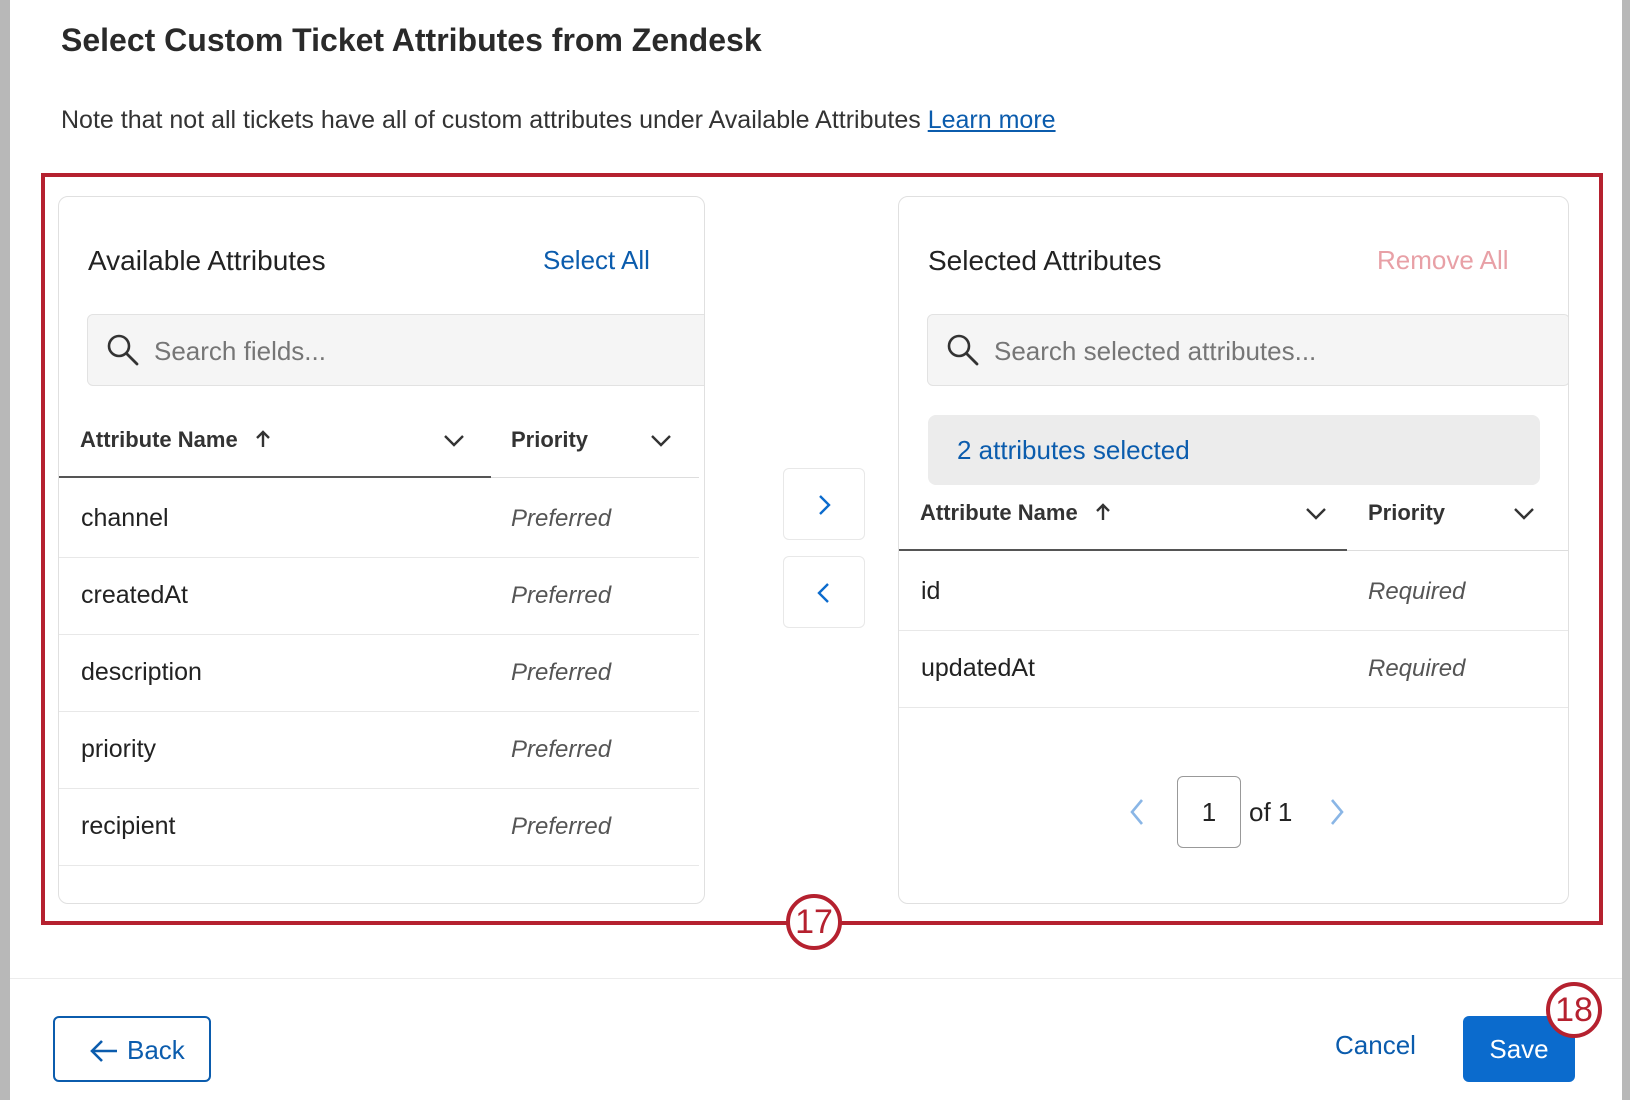  What do you see at coordinates (816, 978) in the screenshot?
I see `footer-divider` at bounding box center [816, 978].